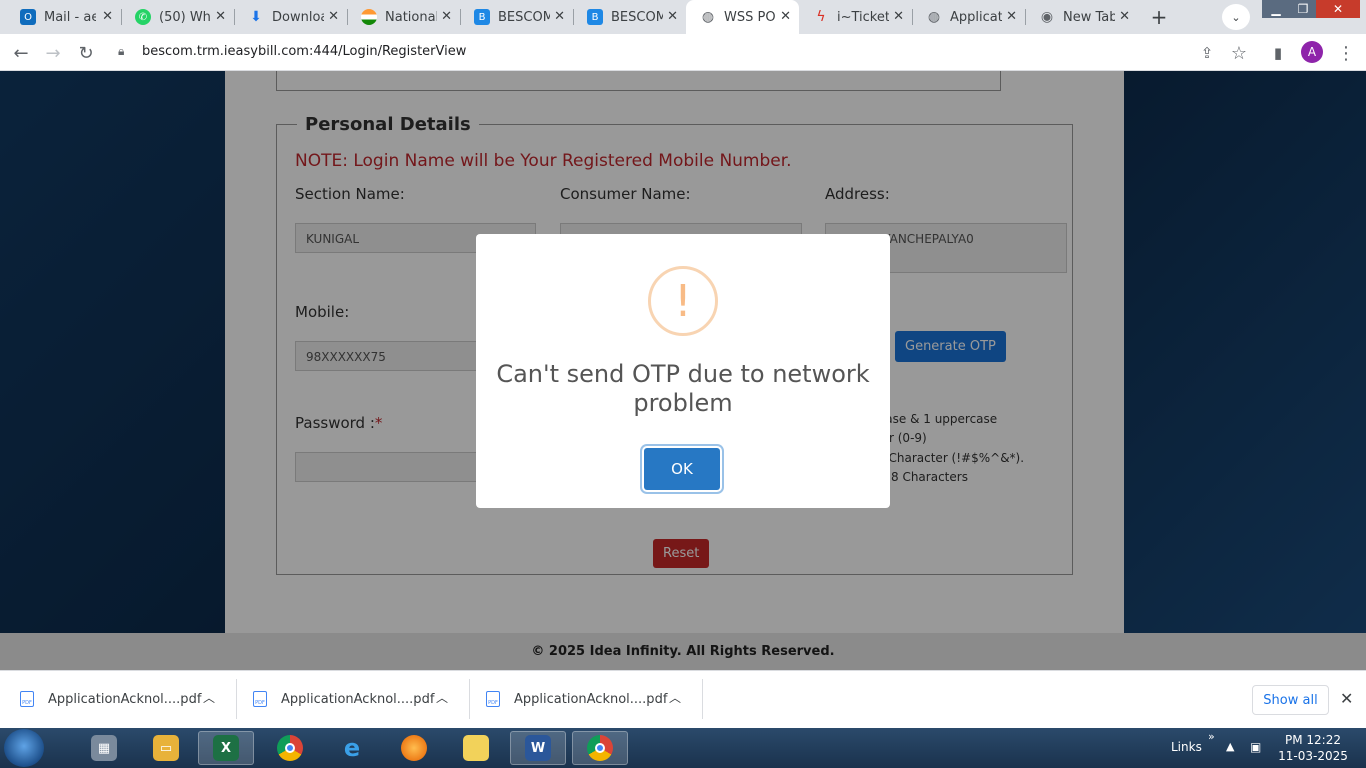 The image size is (1366, 768). I want to click on firefox-icon, so click(414, 748).